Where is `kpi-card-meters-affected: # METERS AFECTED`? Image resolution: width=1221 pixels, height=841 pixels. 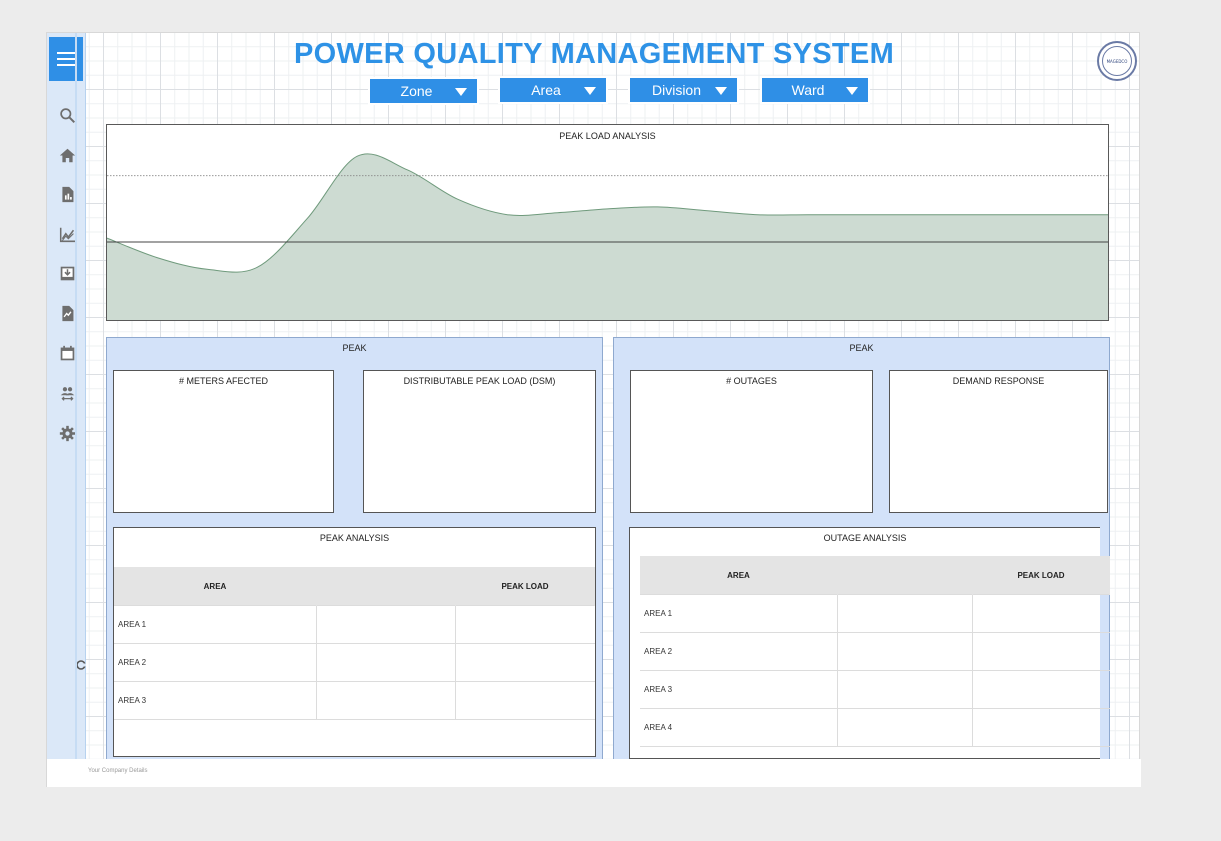
kpi-card-meters-affected: # METERS AFECTED is located at coordinates (223, 441).